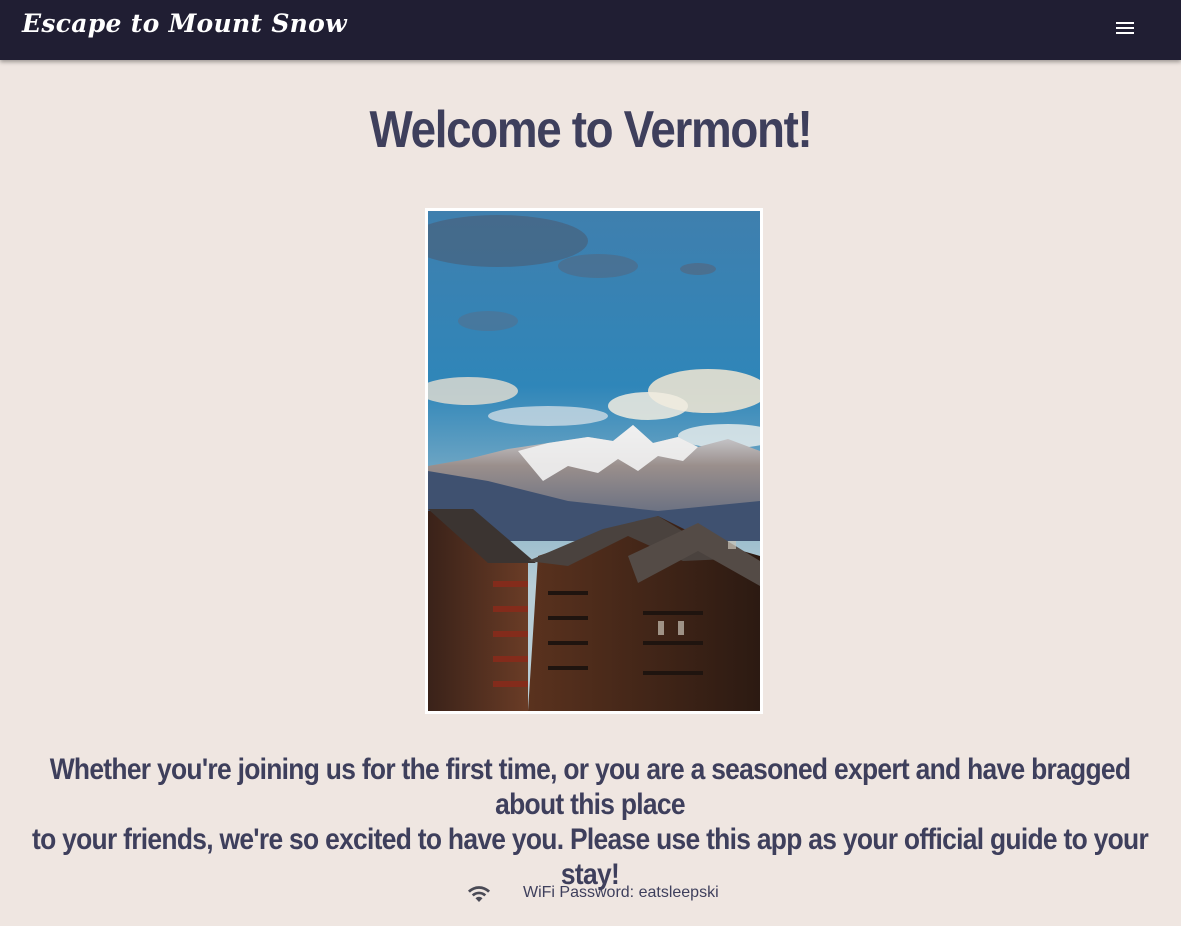  Describe the element at coordinates (184, 23) in the screenshot. I see `app-title: Escape to Mount Snow` at that location.